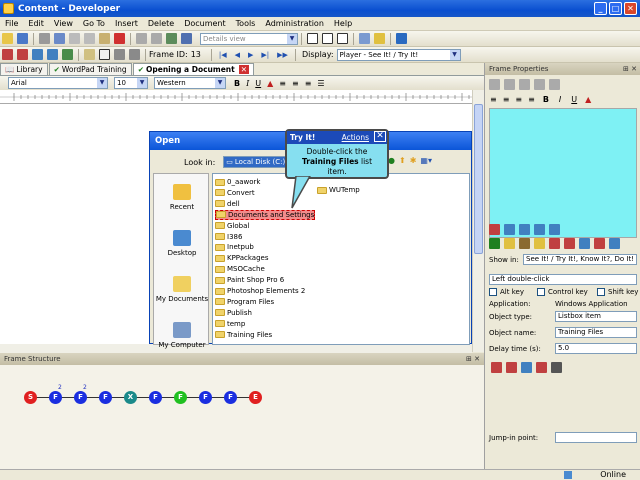 The image size is (640, 480). Describe the element at coordinates (250, 55) in the screenshot. I see `next-frame-icon: ▶` at that location.